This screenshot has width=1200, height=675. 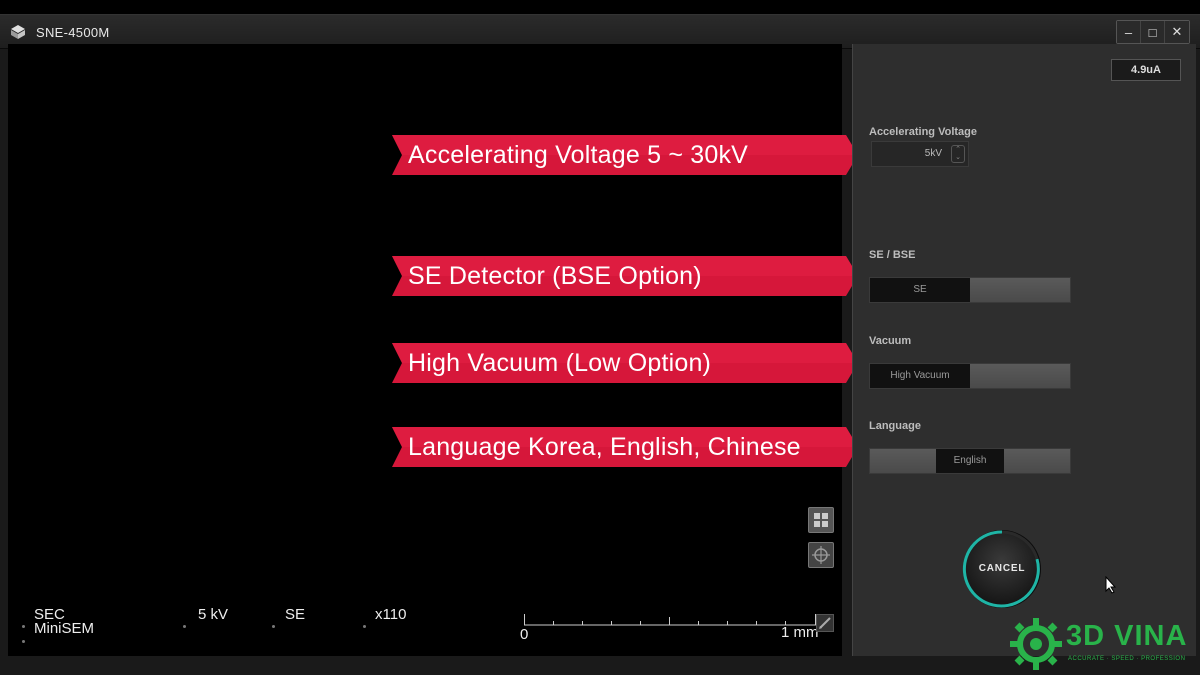 I want to click on vacuum-toggle: High Vacuum, so click(x=970, y=376).